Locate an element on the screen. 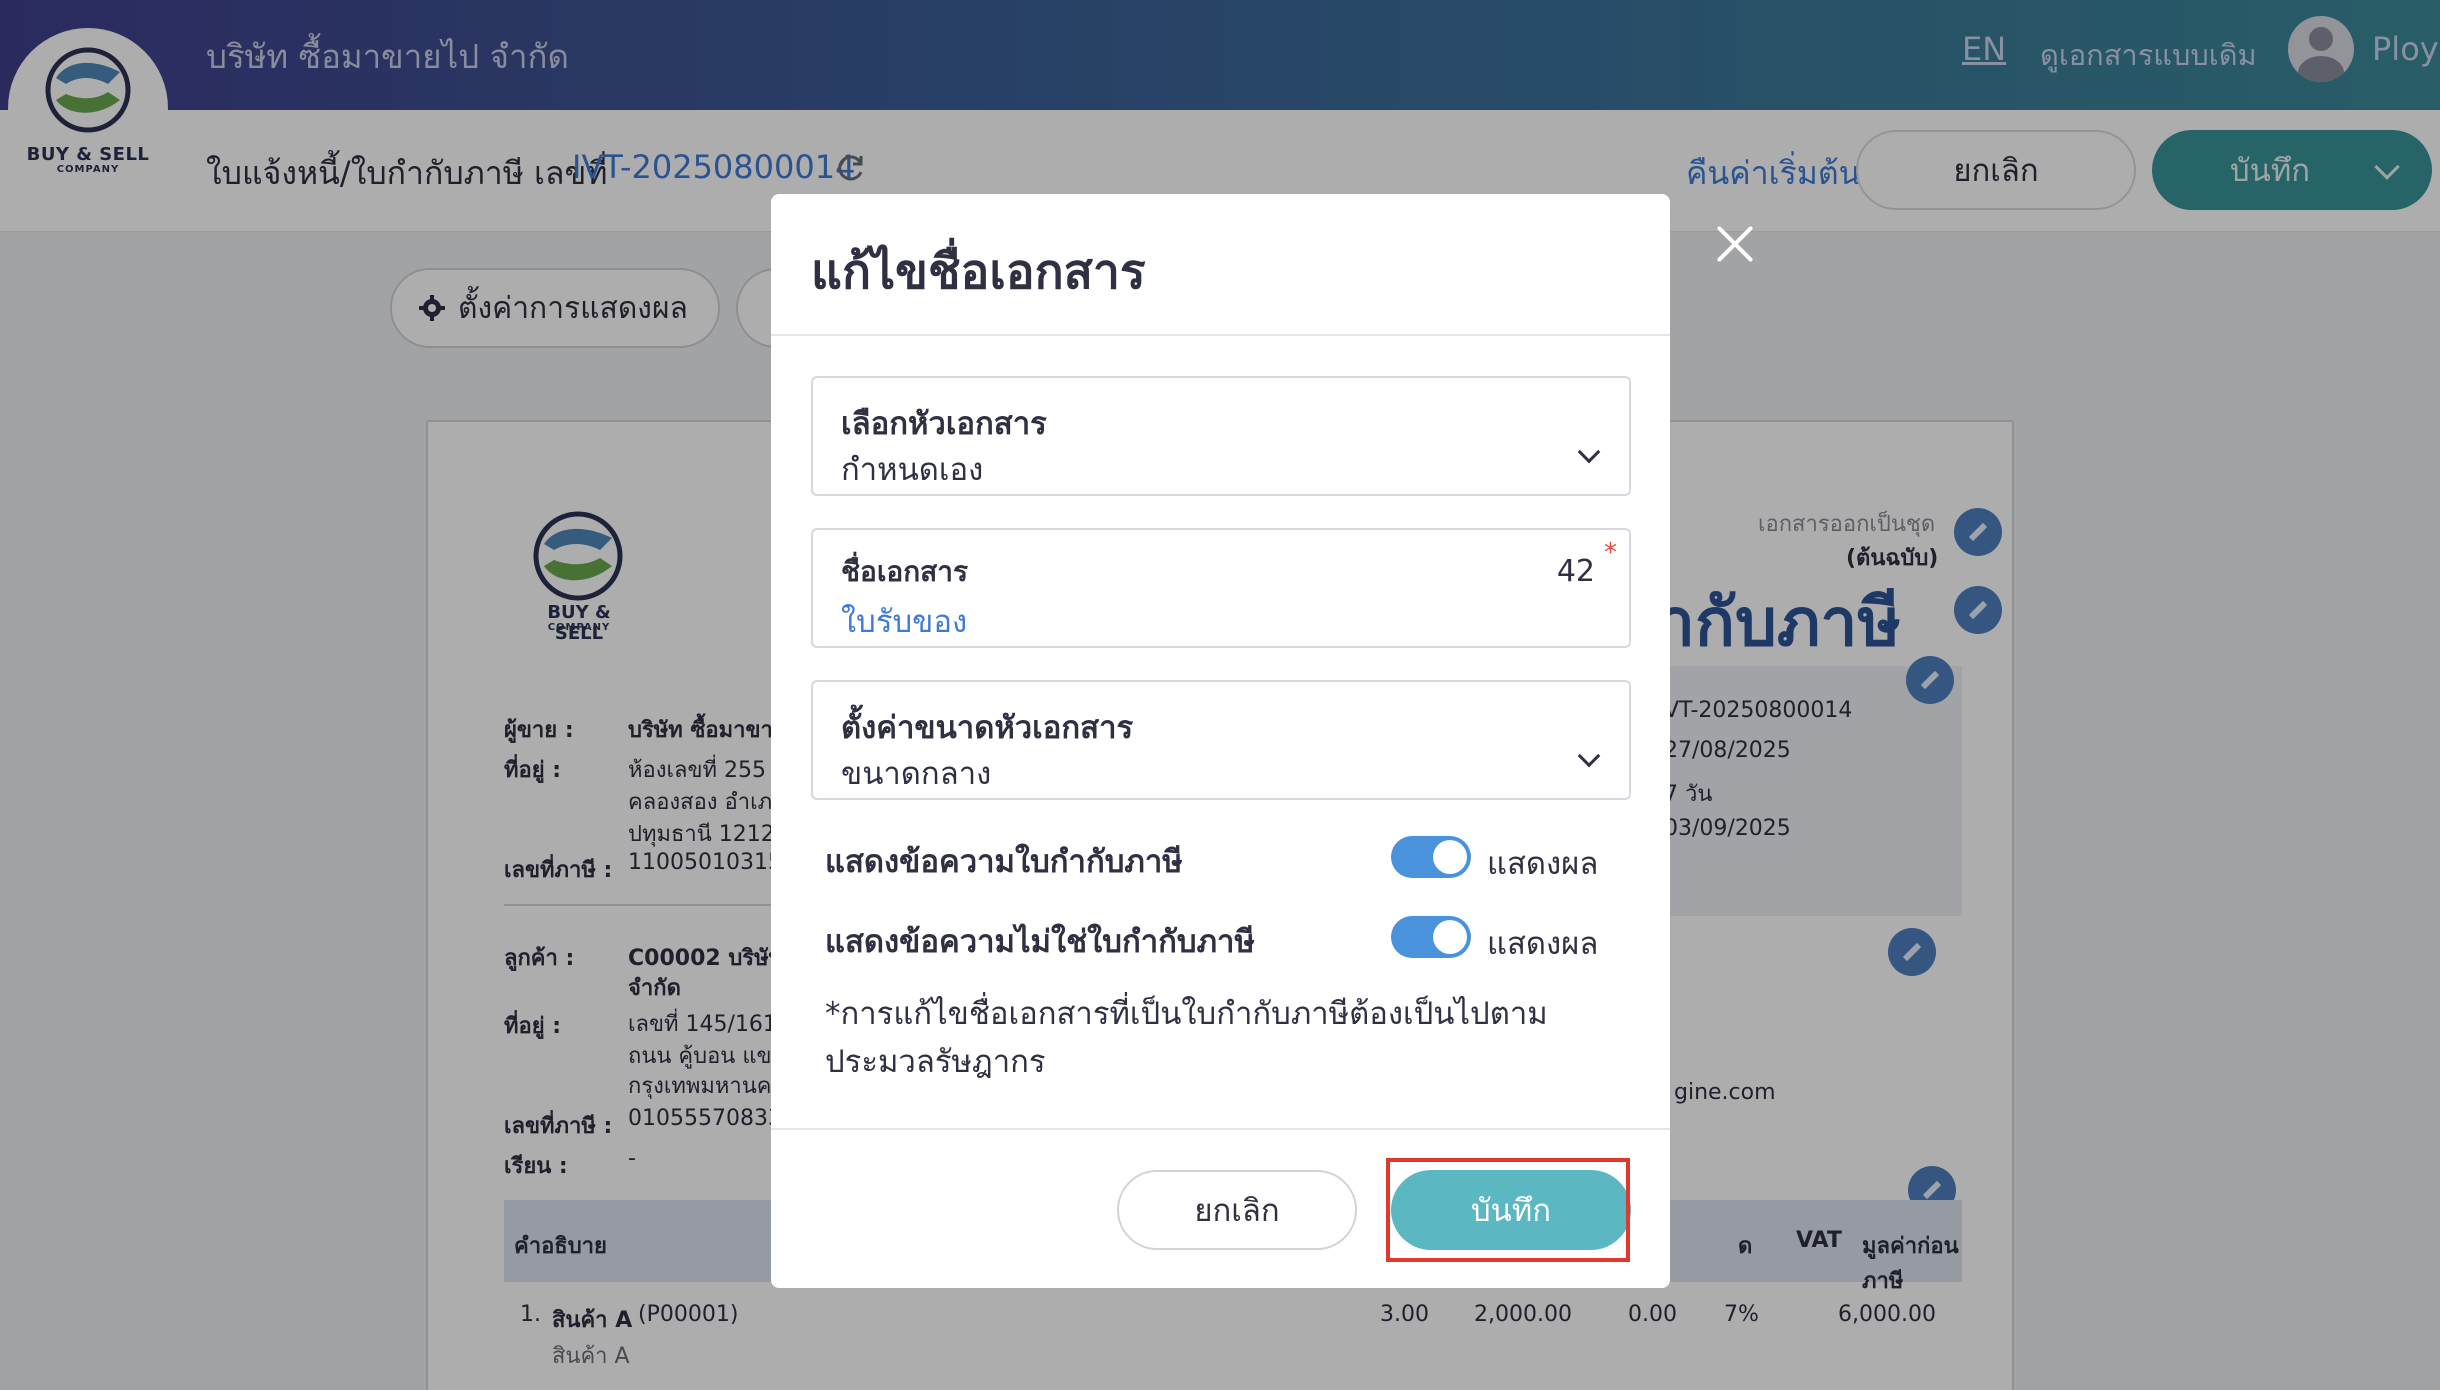 The image size is (2440, 1390). document-name-input: ใบรับของ is located at coordinates (904, 621).